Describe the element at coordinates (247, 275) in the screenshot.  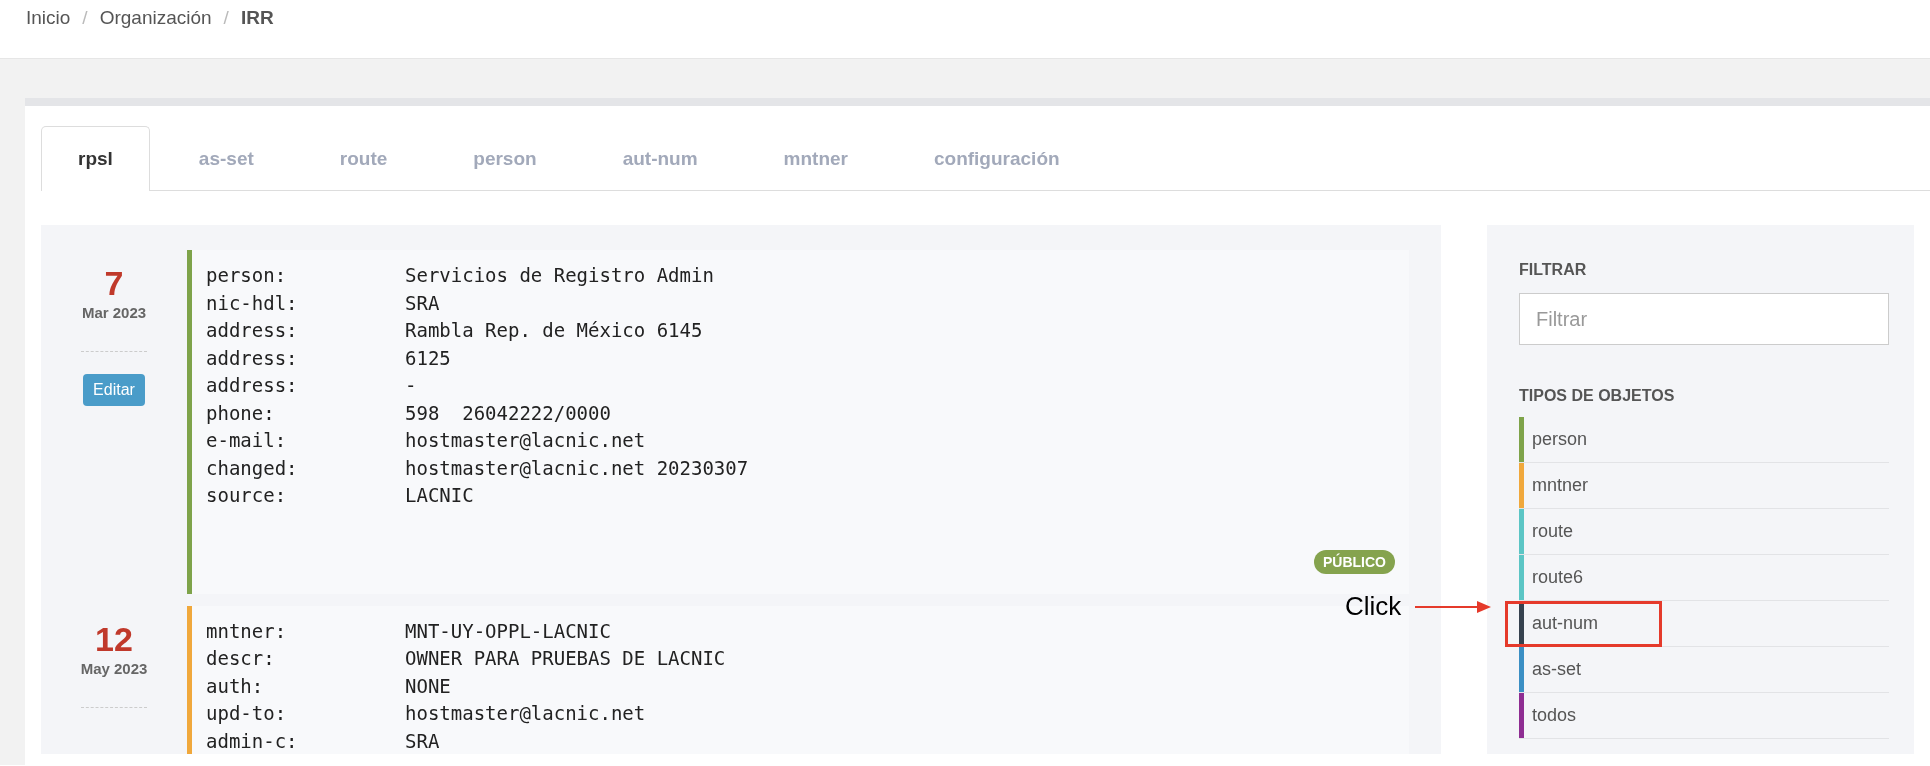
I see `attribute-name: person:` at that location.